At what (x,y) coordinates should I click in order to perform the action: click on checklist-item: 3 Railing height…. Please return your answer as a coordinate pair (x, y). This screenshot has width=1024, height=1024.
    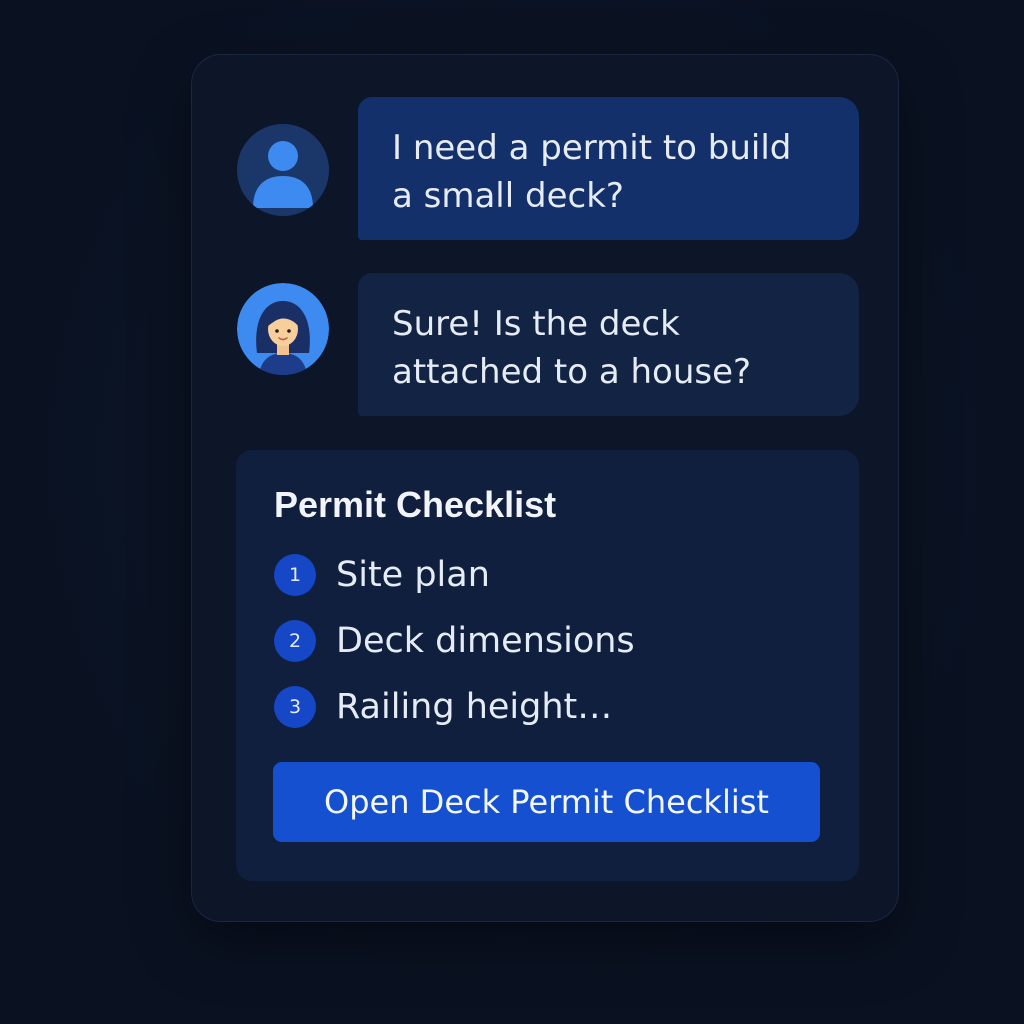
    Looking at the image, I should click on (443, 707).